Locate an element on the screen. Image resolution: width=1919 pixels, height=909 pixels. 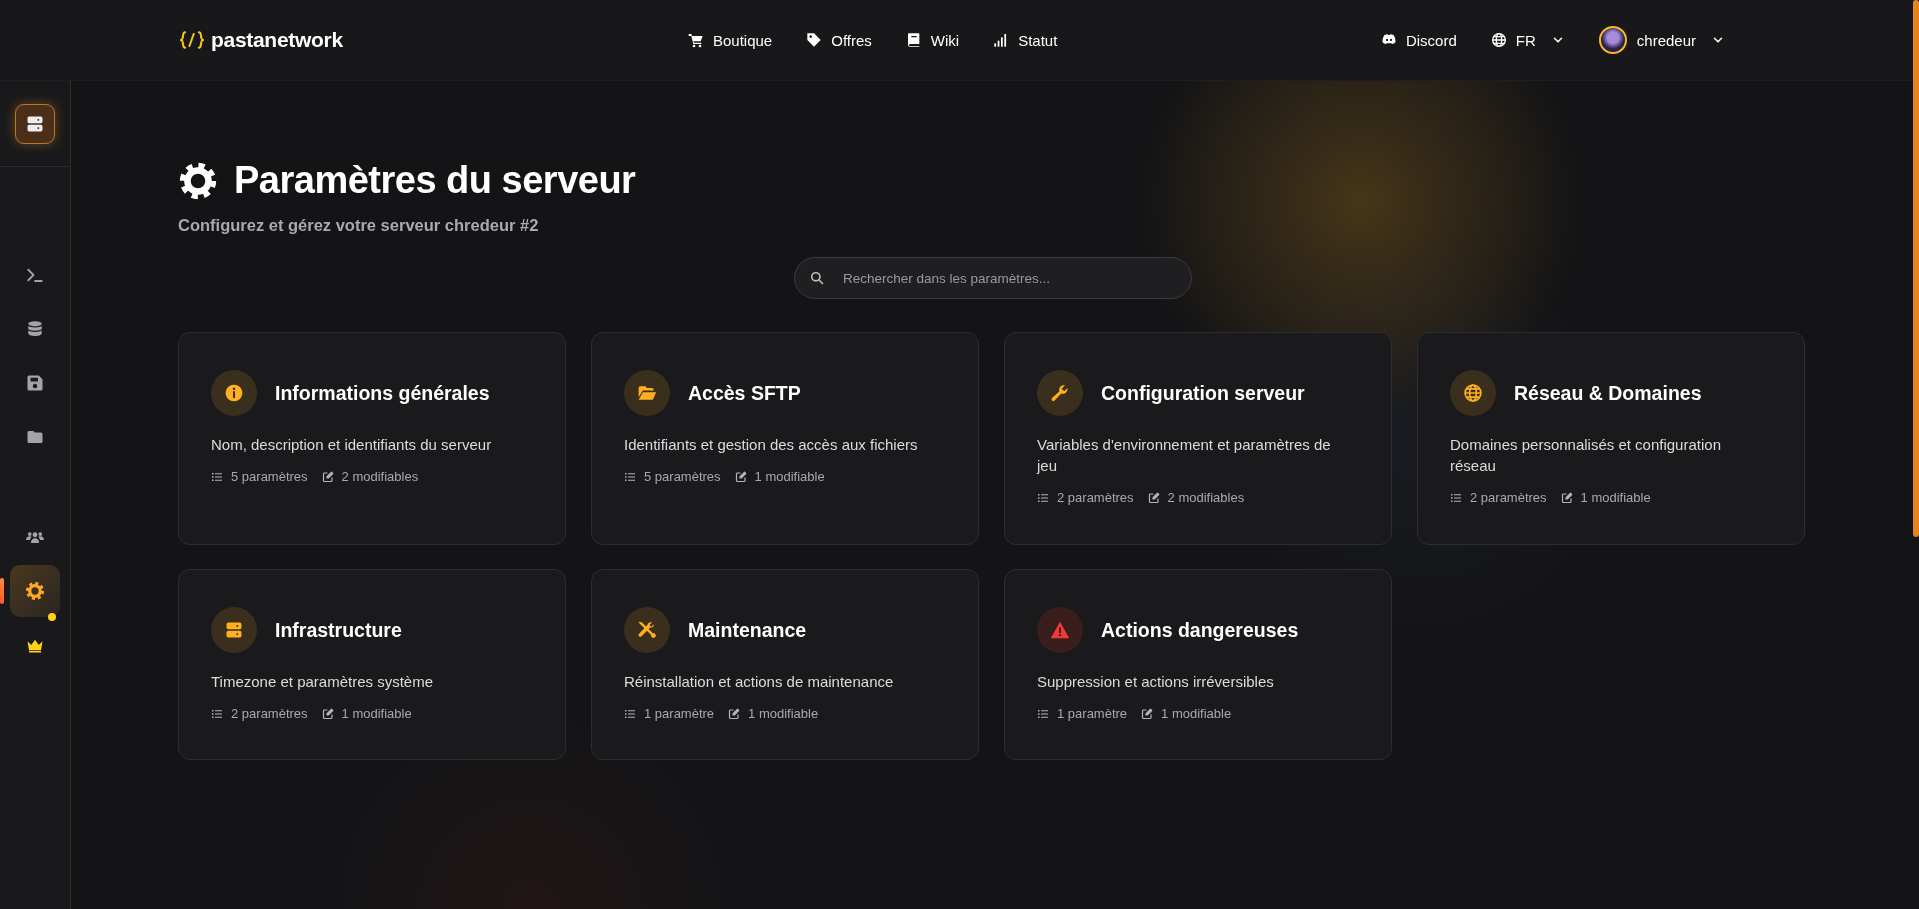
card-description: Suppression et actions irréversibles is located at coordinates (1156, 682).